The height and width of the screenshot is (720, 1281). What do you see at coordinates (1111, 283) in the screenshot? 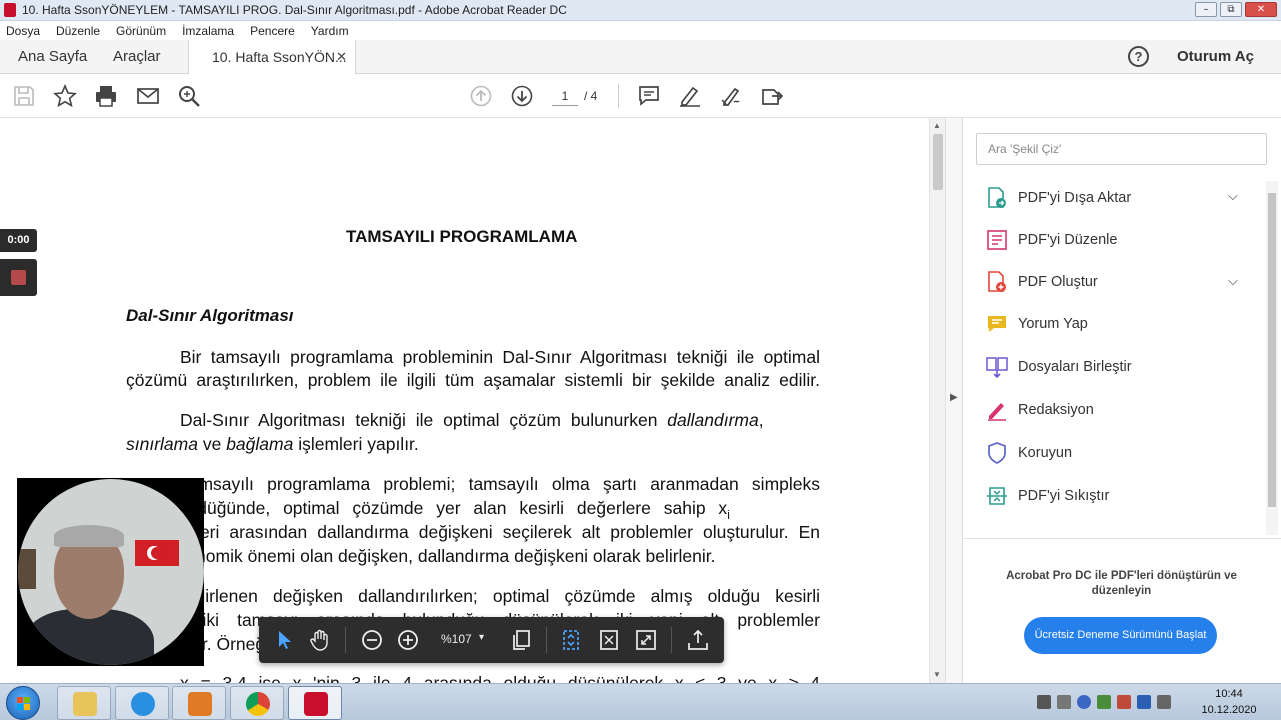
I see `tool-create-pdf: PDF Oluştur` at bounding box center [1111, 283].